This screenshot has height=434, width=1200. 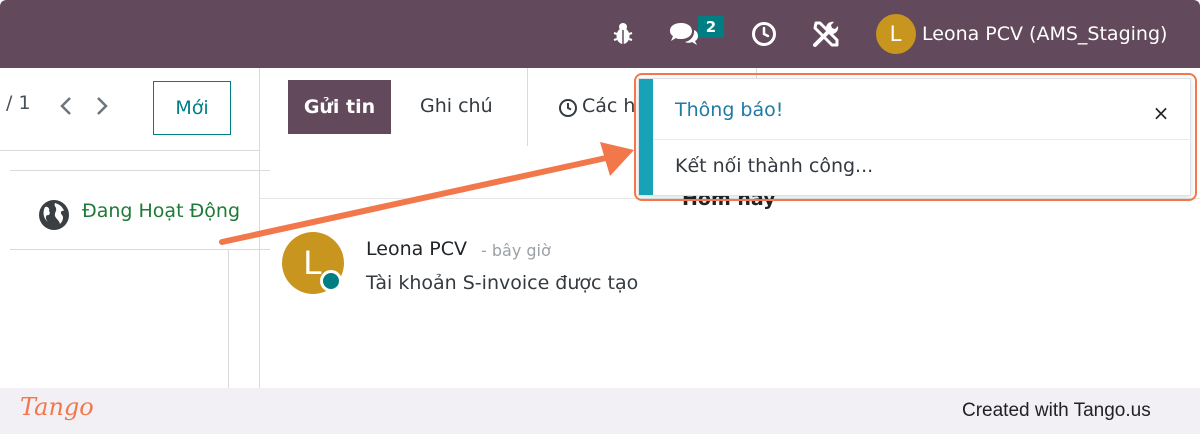 What do you see at coordinates (711, 27) in the screenshot?
I see `chat-count-badge: 2` at bounding box center [711, 27].